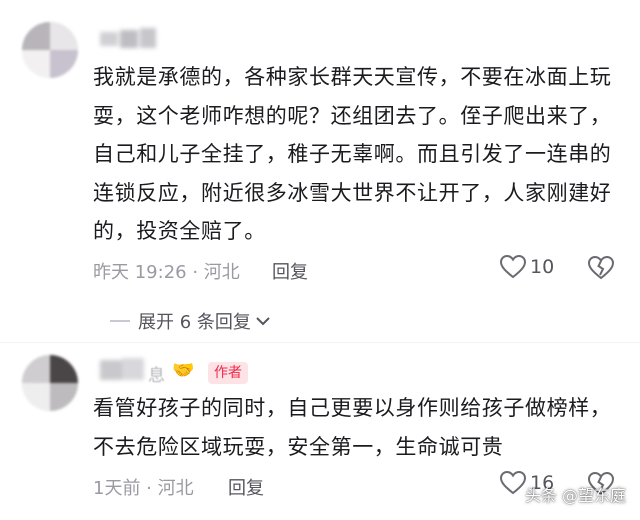 This screenshot has height=520, width=640. Describe the element at coordinates (575, 495) in the screenshot. I see `watermark: 头条 @望东庭` at that location.